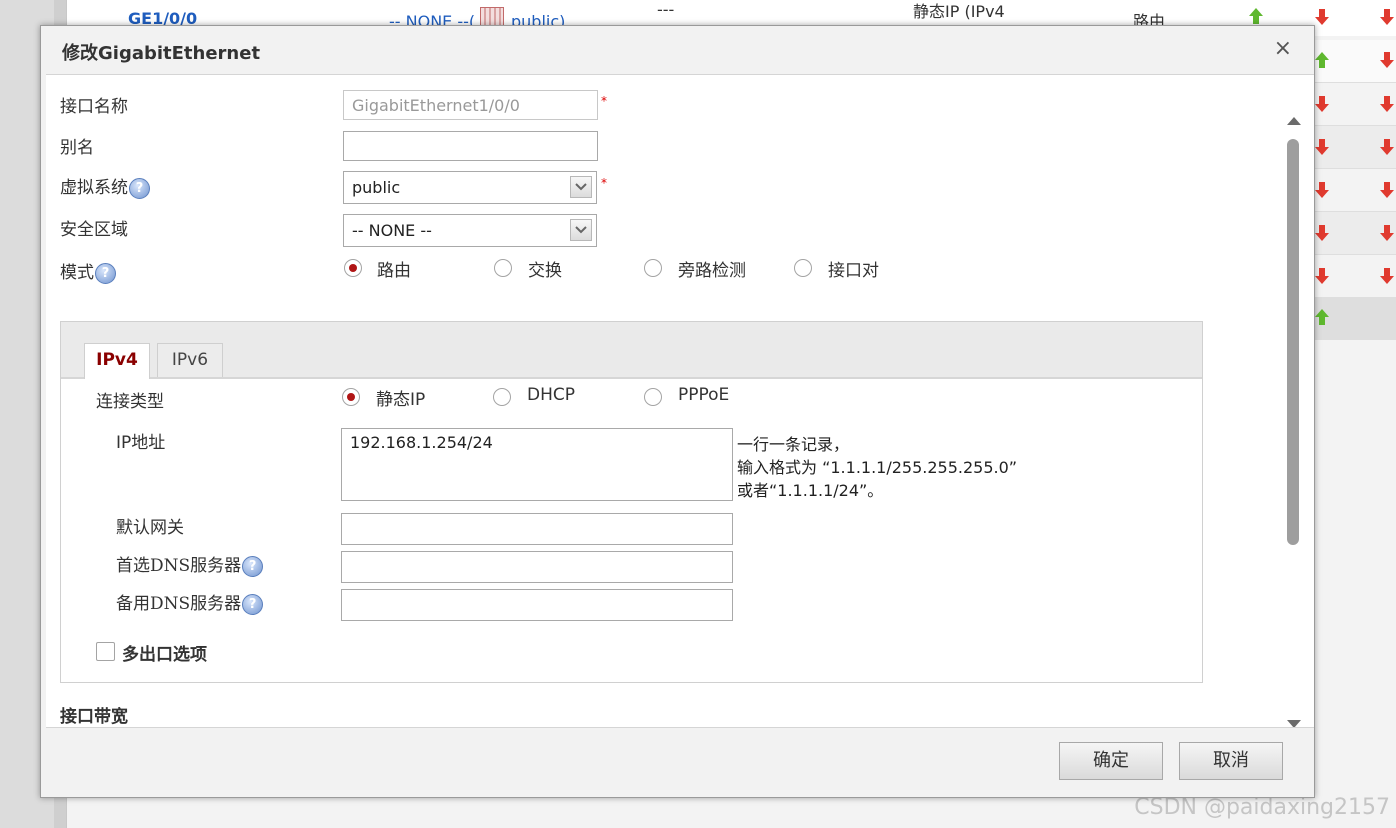 This screenshot has width=1396, height=828. What do you see at coordinates (117, 361) in the screenshot?
I see `tab-ipv4: IPv4` at bounding box center [117, 361].